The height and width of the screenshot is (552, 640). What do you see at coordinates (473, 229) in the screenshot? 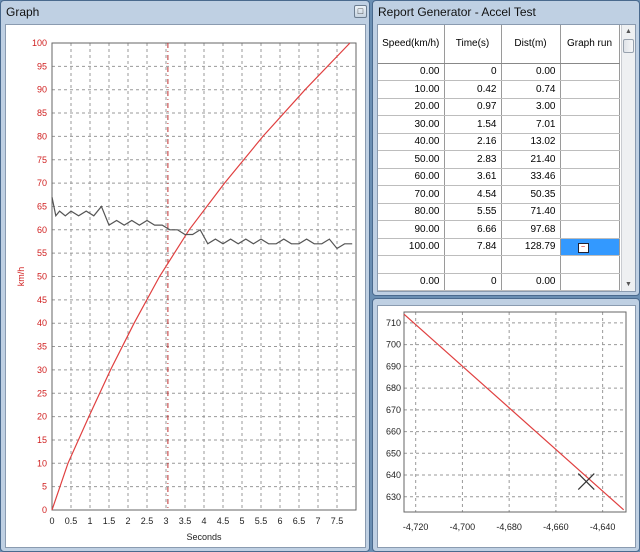
I see `table-cell: 6.66` at bounding box center [473, 229].